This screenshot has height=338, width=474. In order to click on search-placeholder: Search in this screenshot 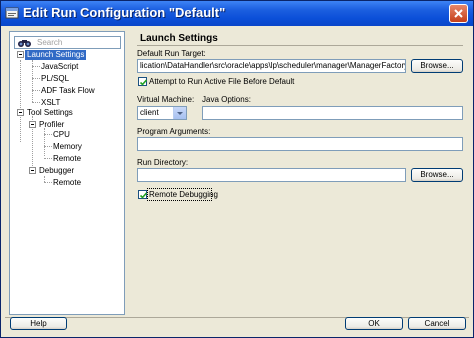, I will do `click(50, 42)`.